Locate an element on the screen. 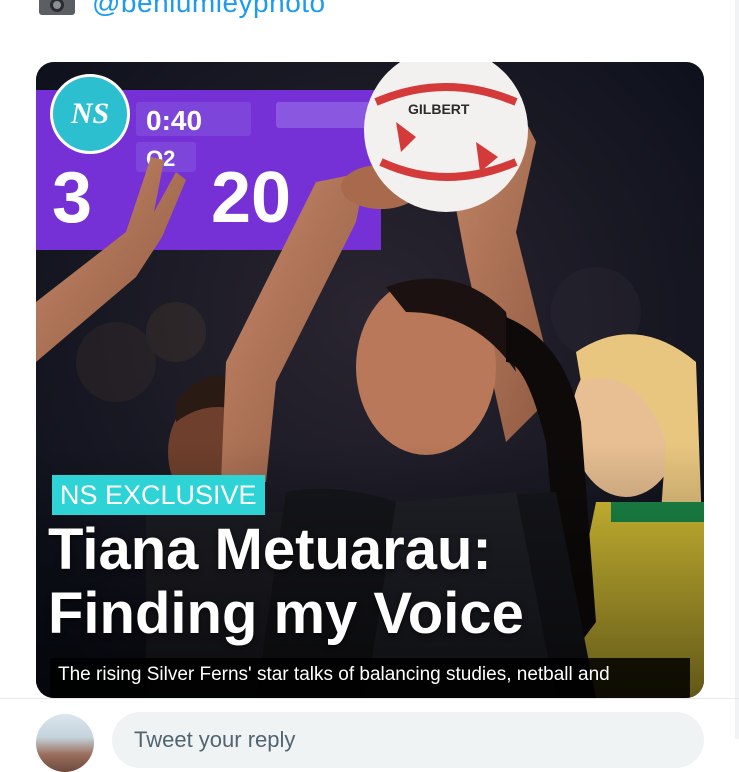 The height and width of the screenshot is (772, 739). headline-line-1: Tiana Metuarau: is located at coordinates (270, 549).